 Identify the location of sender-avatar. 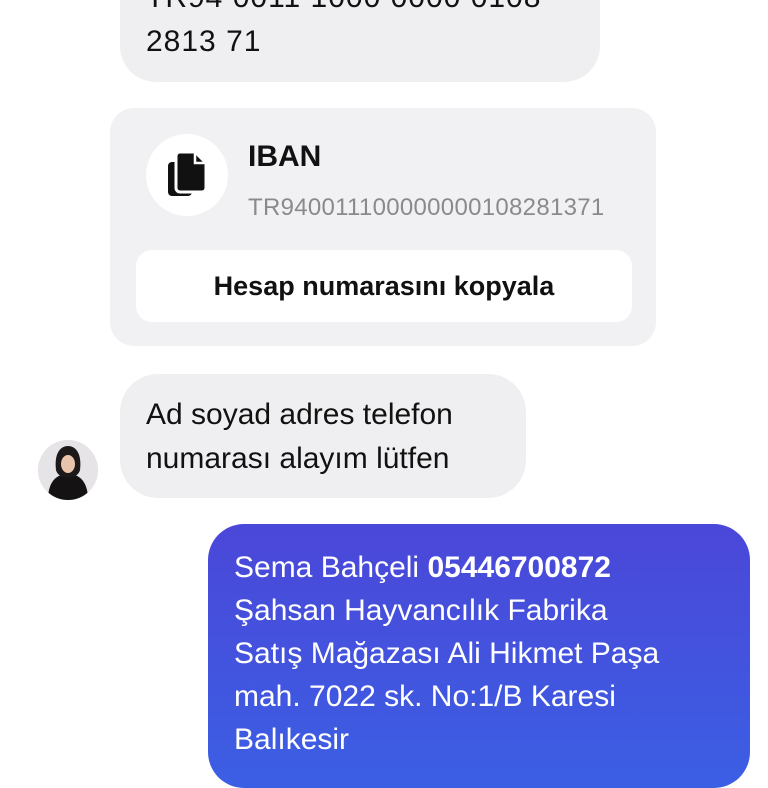
(68, 470).